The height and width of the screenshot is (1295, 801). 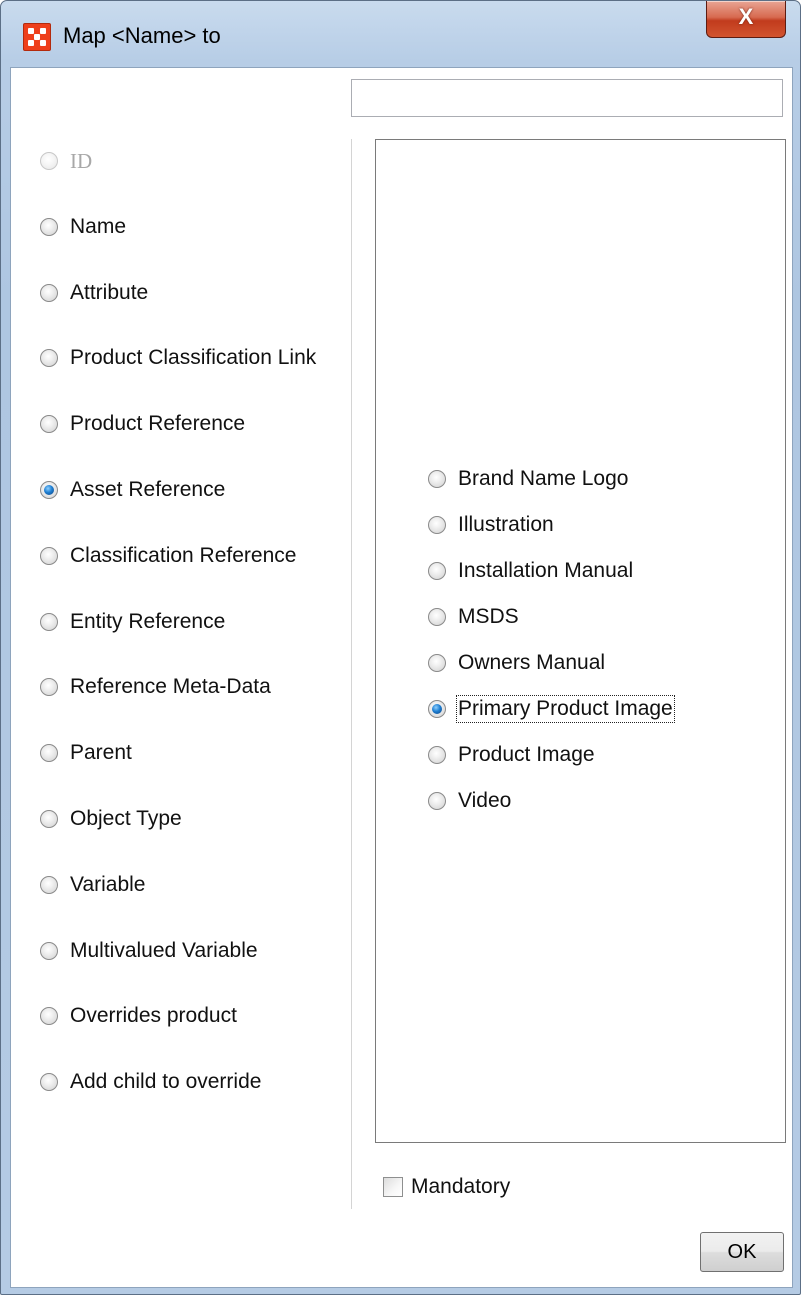 I want to click on asset-type-option: MSDS, so click(x=473, y=617).